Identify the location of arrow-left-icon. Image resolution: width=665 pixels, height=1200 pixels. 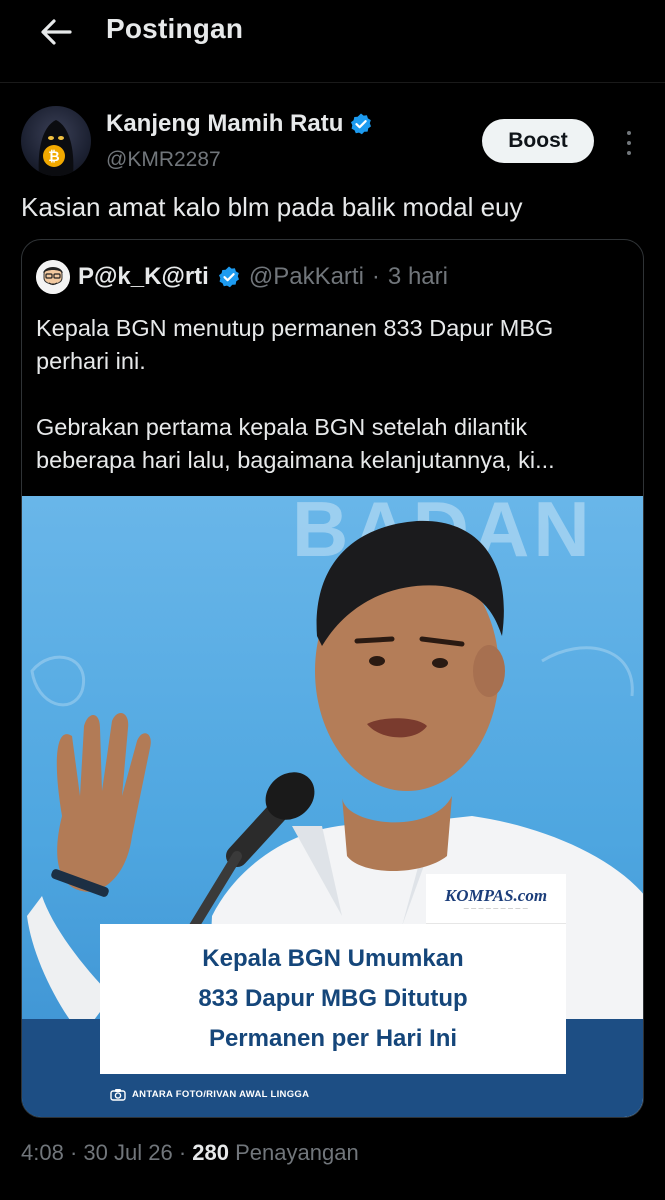
(56, 32).